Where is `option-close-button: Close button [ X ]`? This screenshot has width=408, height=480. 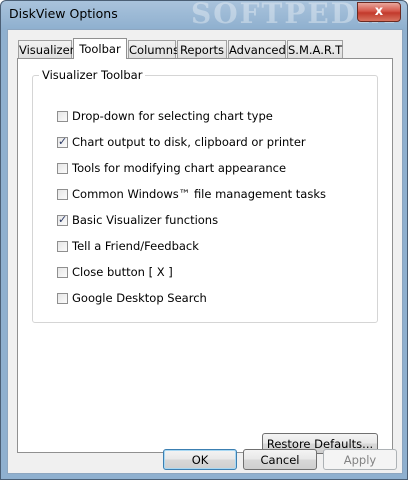
option-close-button: Close button [ X ] is located at coordinates (115, 272).